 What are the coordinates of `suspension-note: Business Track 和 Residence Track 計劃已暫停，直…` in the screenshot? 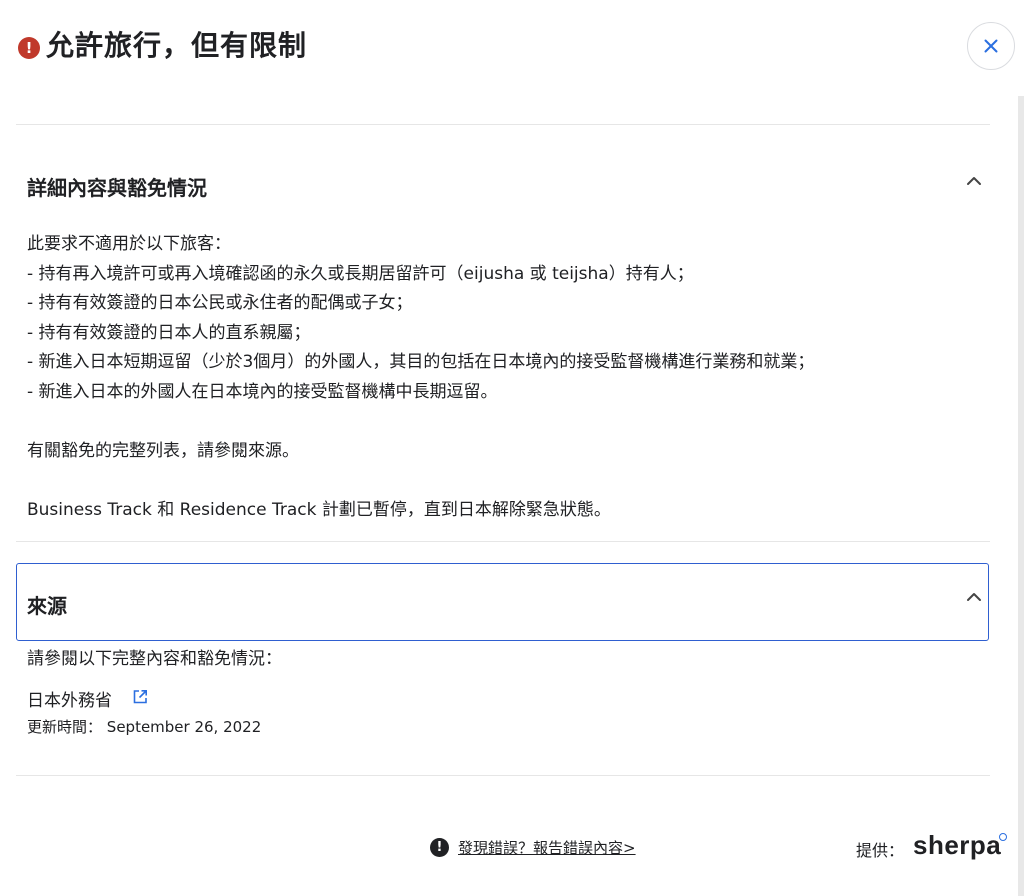 It's located at (319, 510).